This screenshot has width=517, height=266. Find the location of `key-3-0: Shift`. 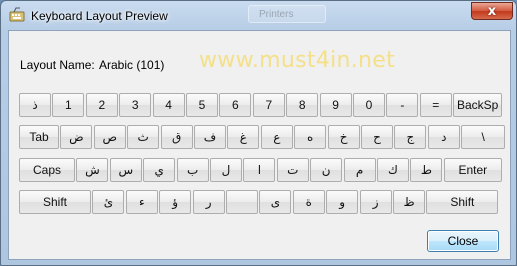

key-3-0: Shift is located at coordinates (55, 202).